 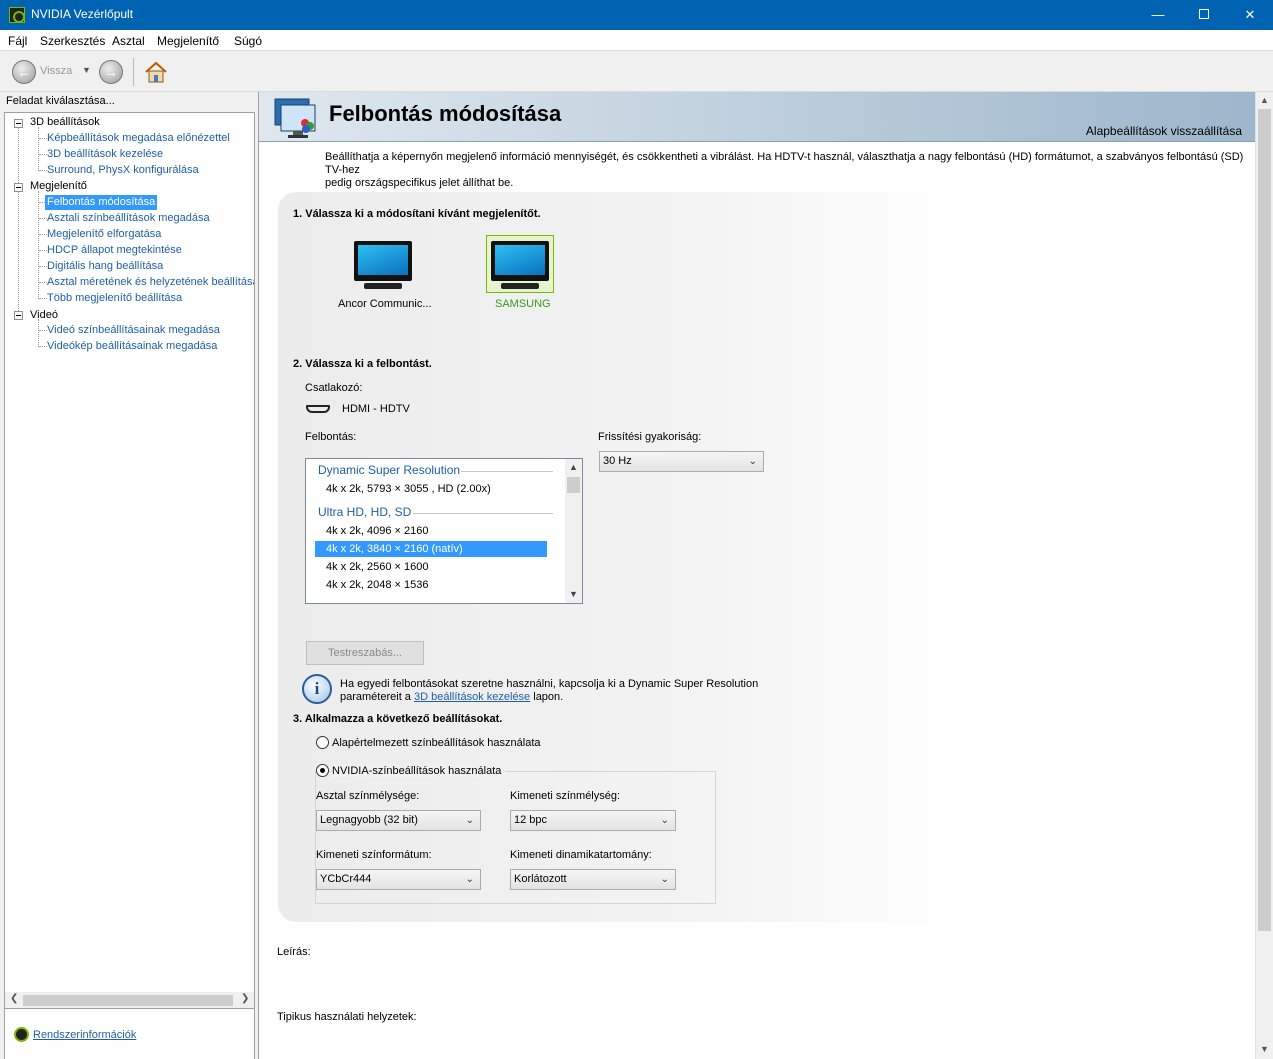 What do you see at coordinates (101, 202) in the screenshot?
I see `tree-item-change-resolution: Felbontás módosítása` at bounding box center [101, 202].